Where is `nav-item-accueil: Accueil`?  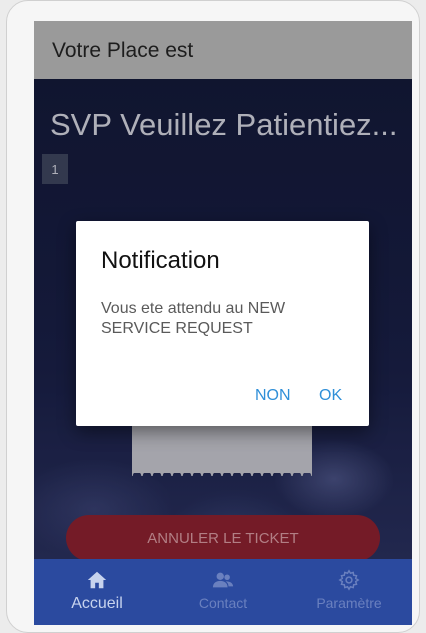 nav-item-accueil: Accueil is located at coordinates (97, 592).